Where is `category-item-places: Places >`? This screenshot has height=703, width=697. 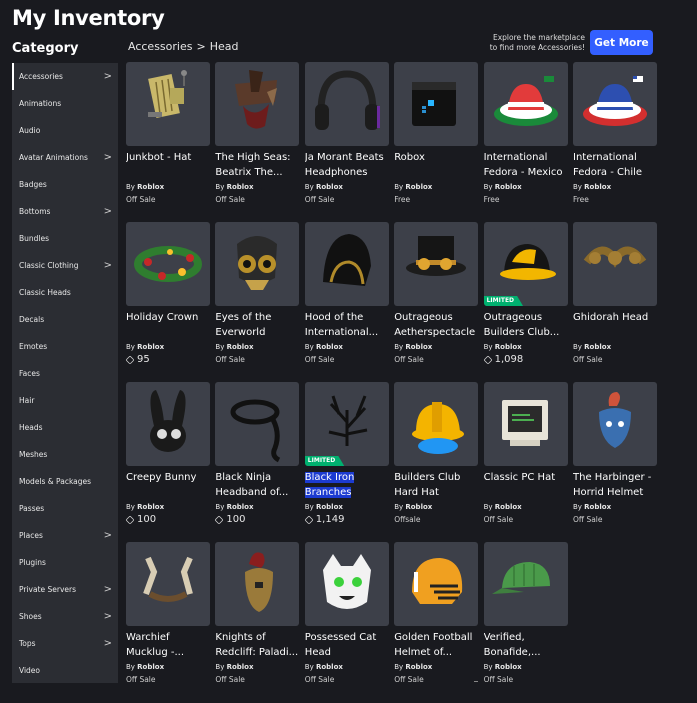 category-item-places: Places > is located at coordinates (65, 535).